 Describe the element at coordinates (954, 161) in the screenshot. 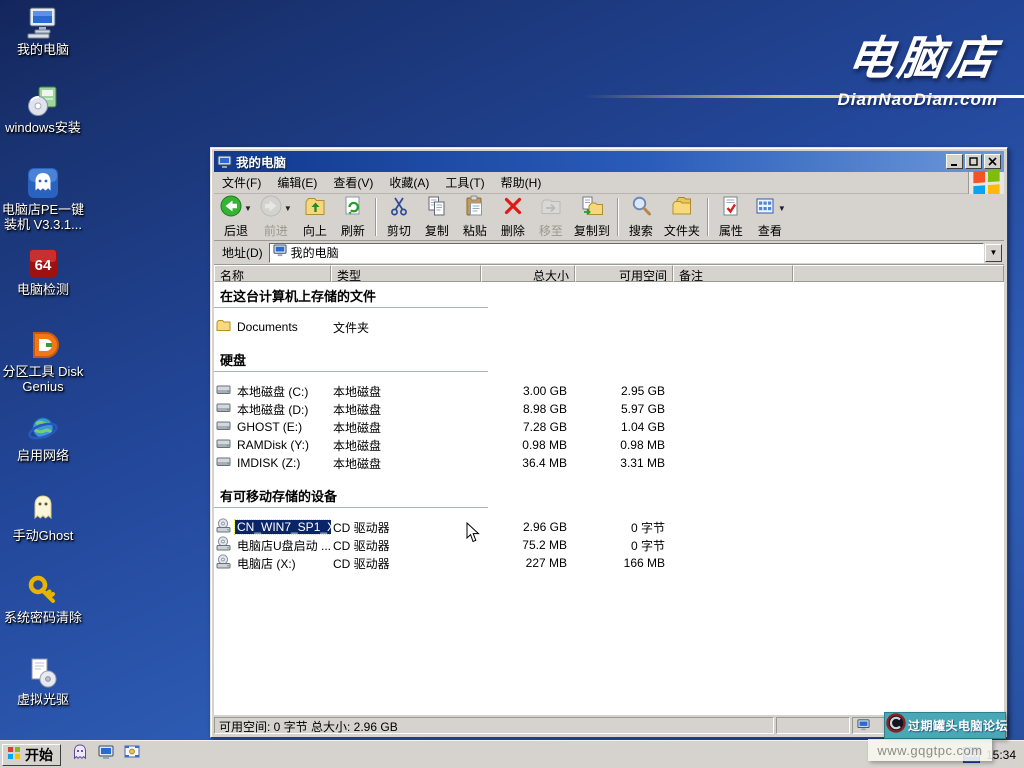

I see `minimize-button` at that location.